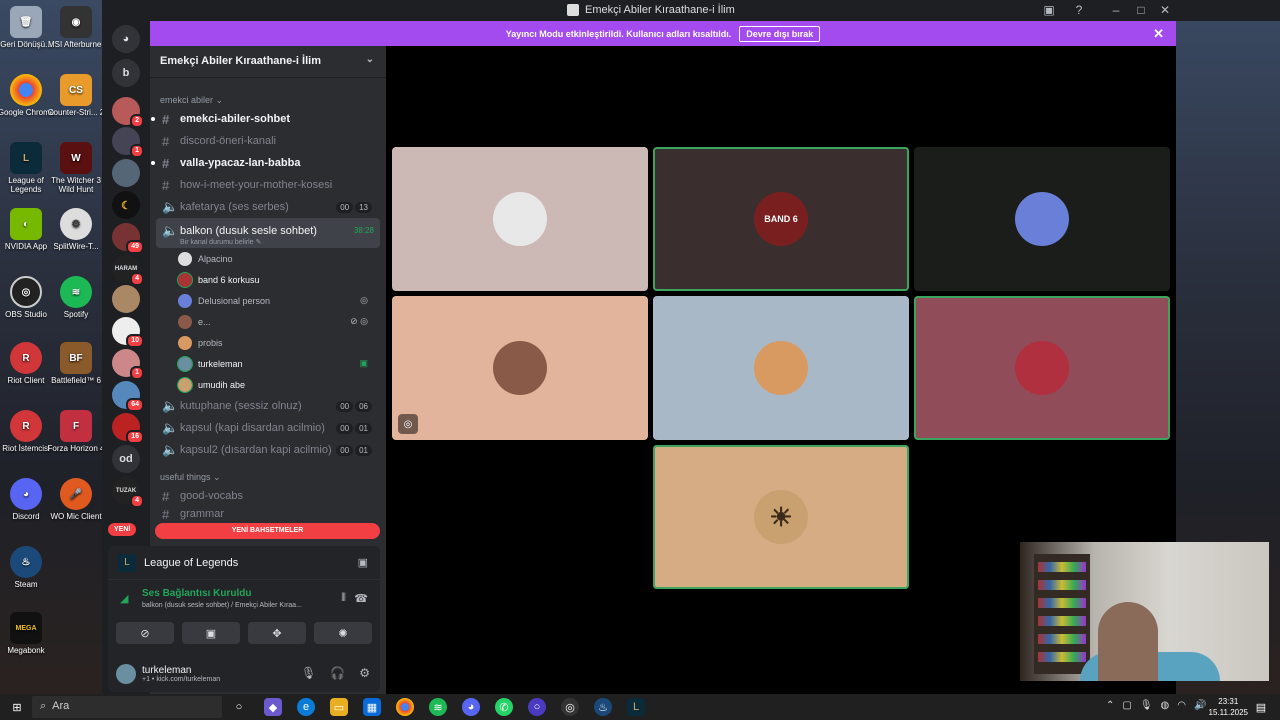  Describe the element at coordinates (1116, 10) in the screenshot. I see `minimize-button: –` at that location.